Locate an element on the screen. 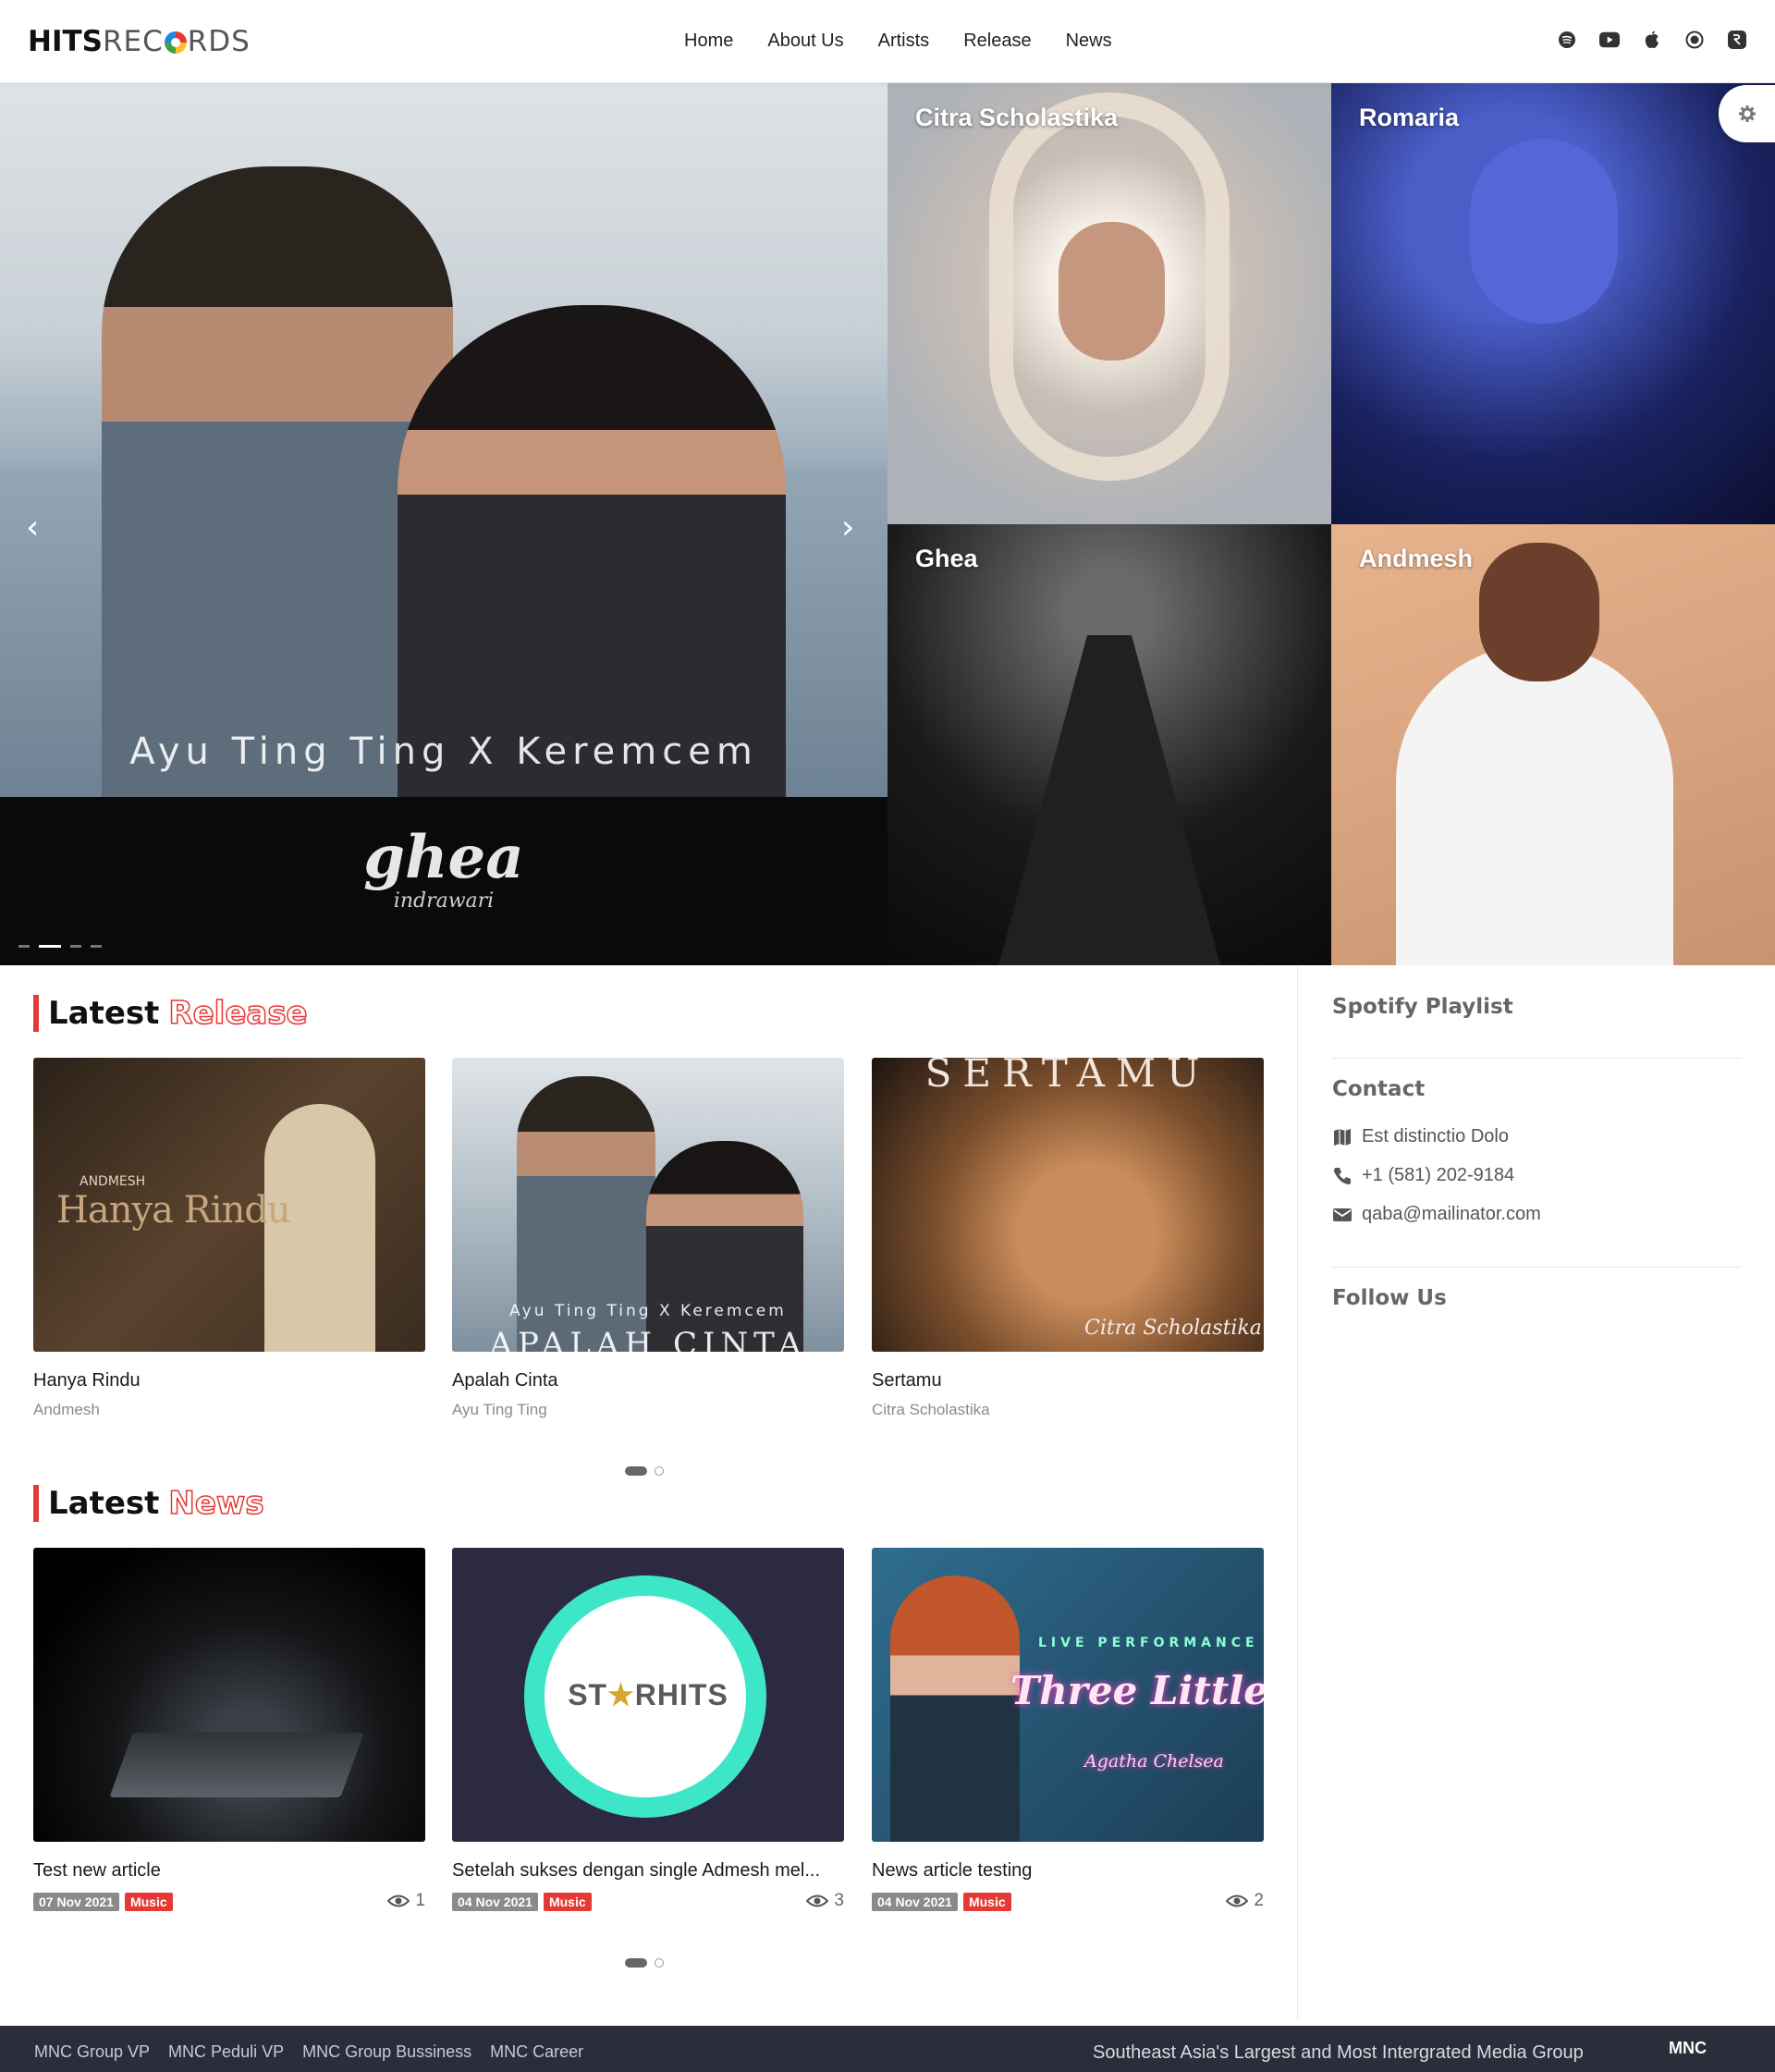 Image resolution: width=1775 pixels, height=2072 pixels. contact-email: qaba@mailinator.com is located at coordinates (1436, 1214).